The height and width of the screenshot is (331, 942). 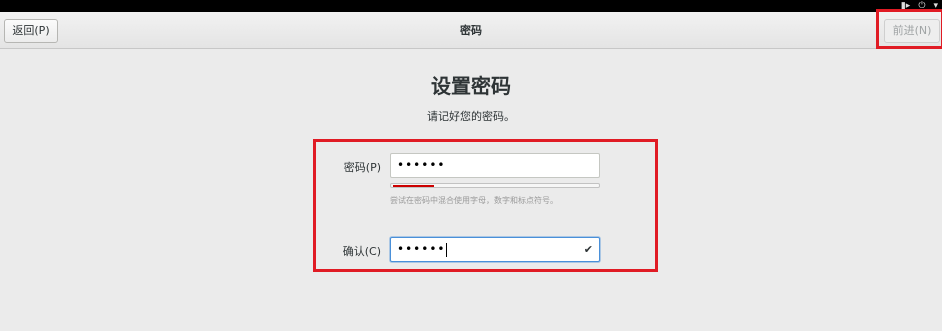 What do you see at coordinates (362, 167) in the screenshot?
I see `password-label: 密码(P)` at bounding box center [362, 167].